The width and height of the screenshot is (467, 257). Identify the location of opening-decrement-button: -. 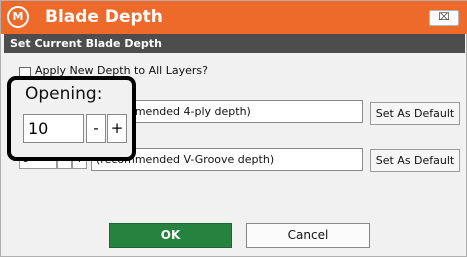
(96, 128).